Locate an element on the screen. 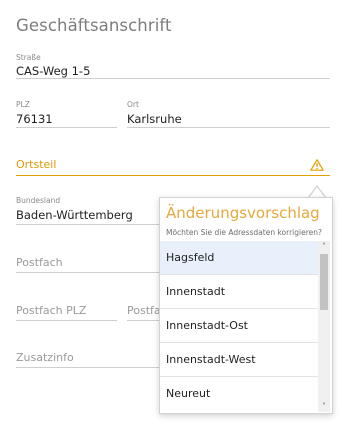 The height and width of the screenshot is (426, 347). suggestion-item-innenstadt-ost: Innenstadt-Ost is located at coordinates (239, 326).